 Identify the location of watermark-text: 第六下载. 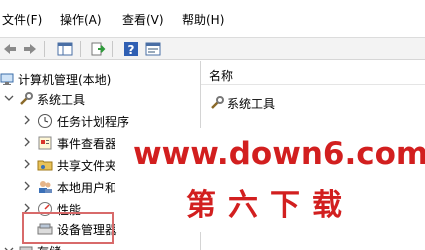
(270, 205).